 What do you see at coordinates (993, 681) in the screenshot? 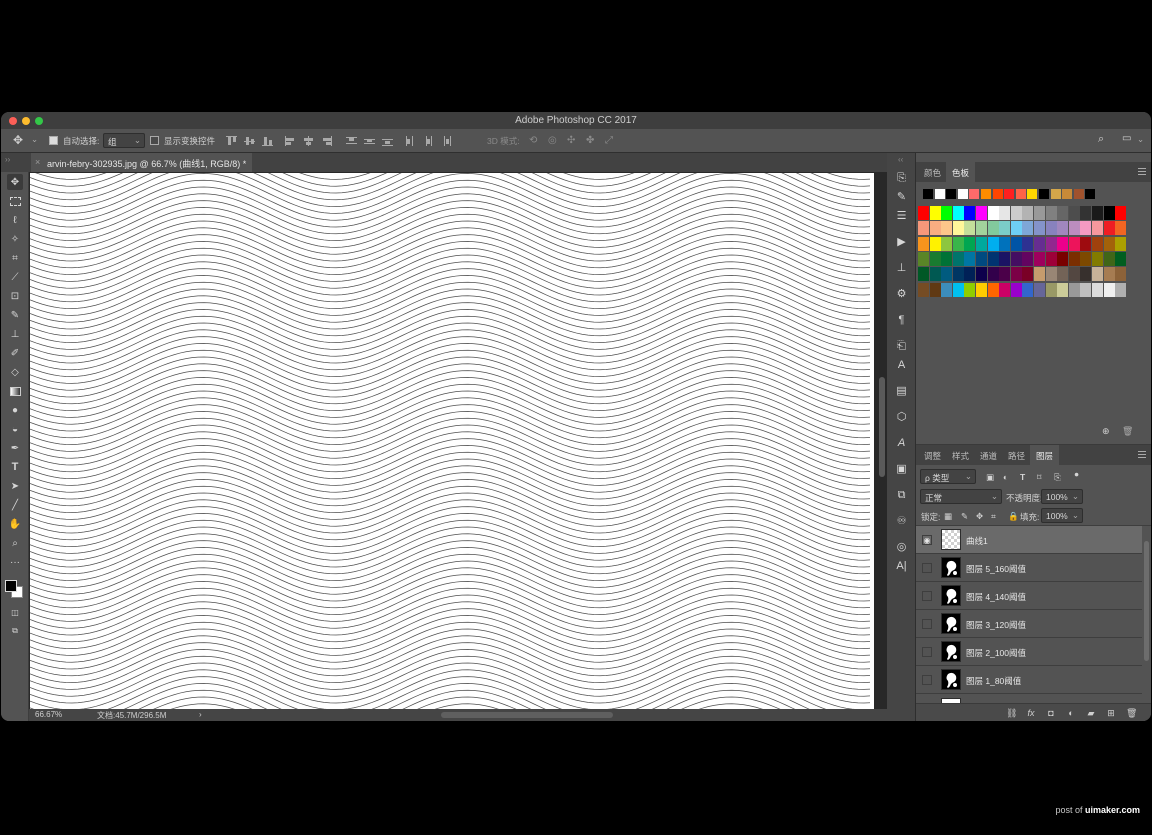
I see `layer-name: 图层 1_80阈值` at bounding box center [993, 681].